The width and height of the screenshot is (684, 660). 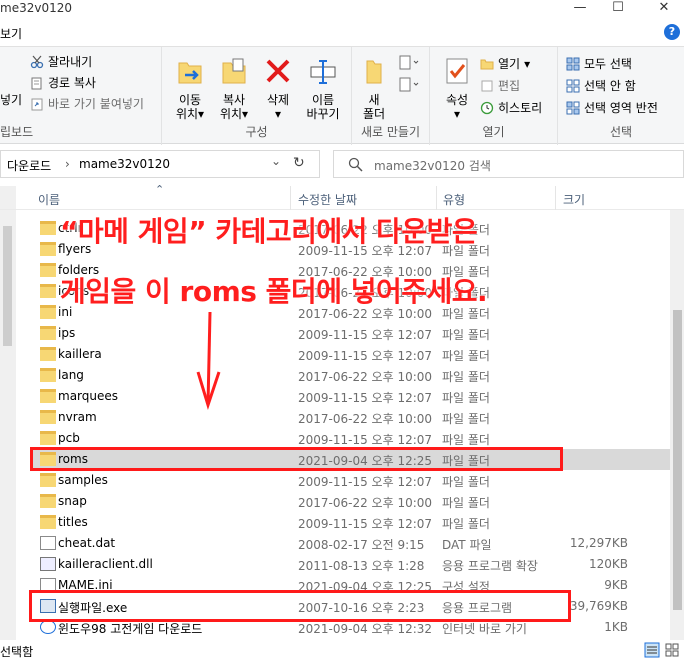 What do you see at coordinates (350, 333) in the screenshot?
I see `file-row: ips 2009-11-15 오후 12:07 파일 폴더` at bounding box center [350, 333].